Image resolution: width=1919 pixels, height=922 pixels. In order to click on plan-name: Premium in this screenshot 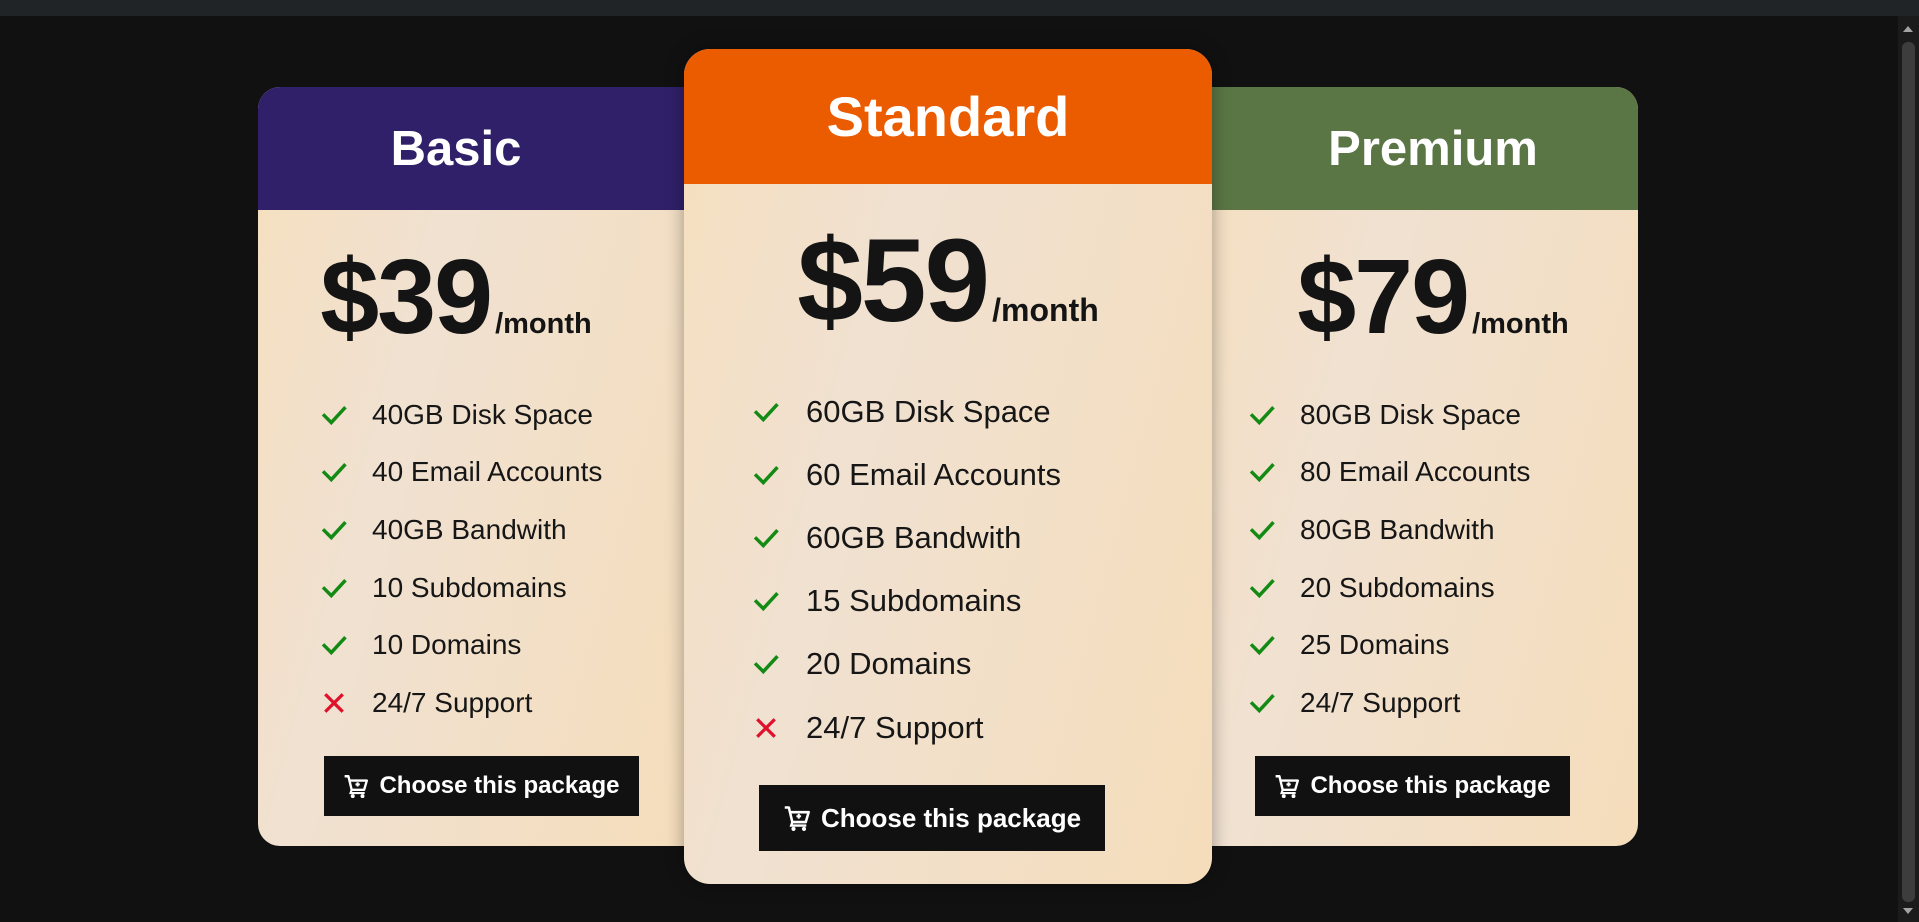, I will do `click(1433, 148)`.